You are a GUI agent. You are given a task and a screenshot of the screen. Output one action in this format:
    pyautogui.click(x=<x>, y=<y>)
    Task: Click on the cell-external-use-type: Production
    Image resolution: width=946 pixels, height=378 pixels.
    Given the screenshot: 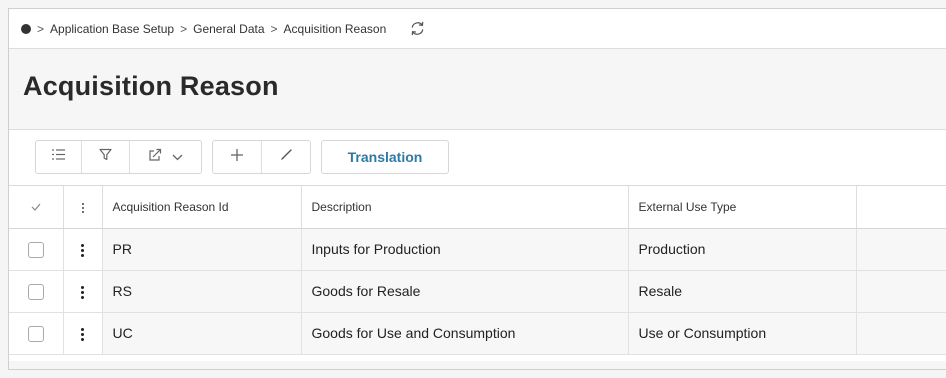 What is the action you would take?
    pyautogui.click(x=742, y=249)
    